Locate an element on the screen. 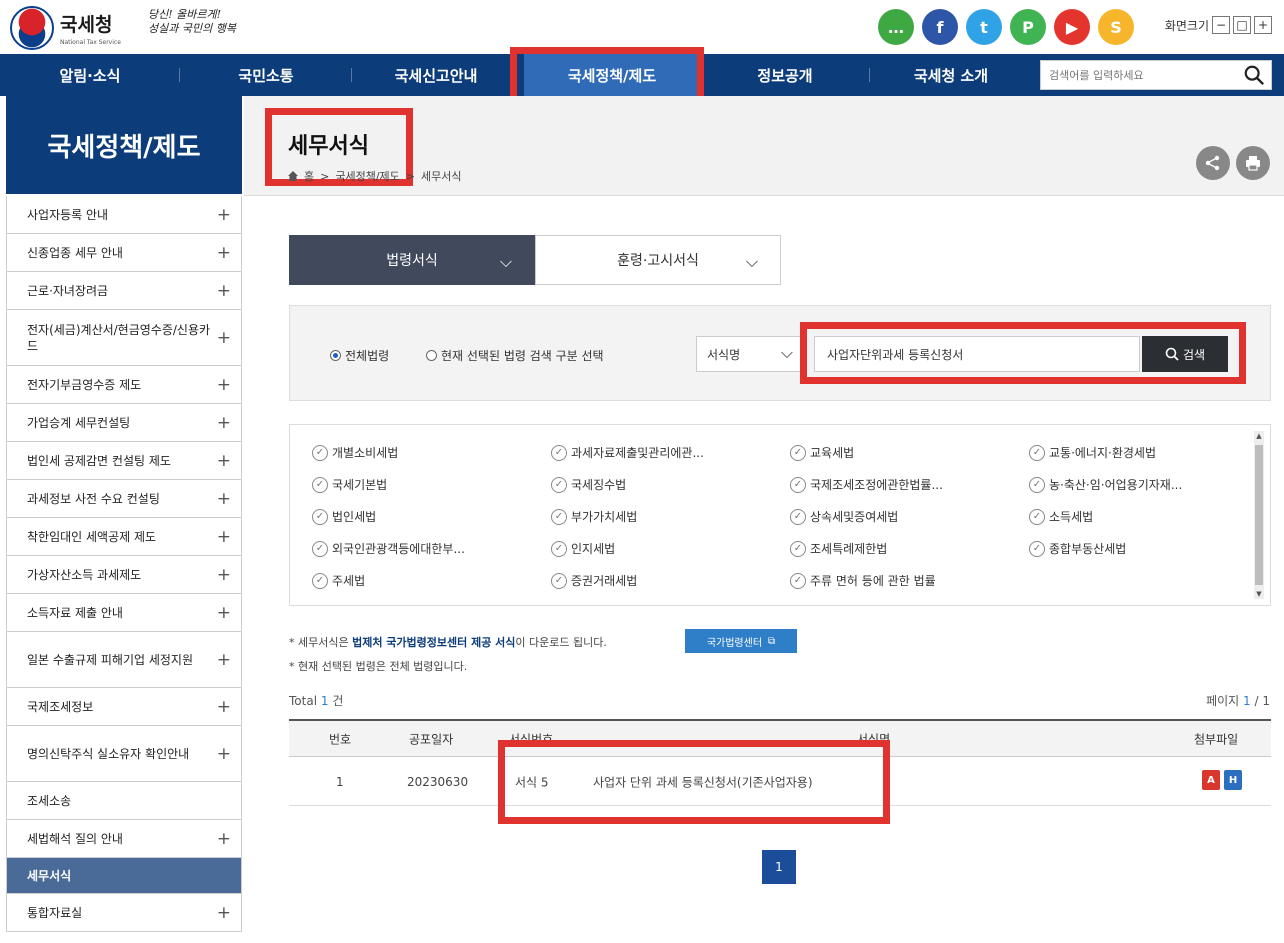 The image size is (1284, 943). sidebar-item: 법인세 공제감면 컨설팅 제도 + is located at coordinates (124, 461).